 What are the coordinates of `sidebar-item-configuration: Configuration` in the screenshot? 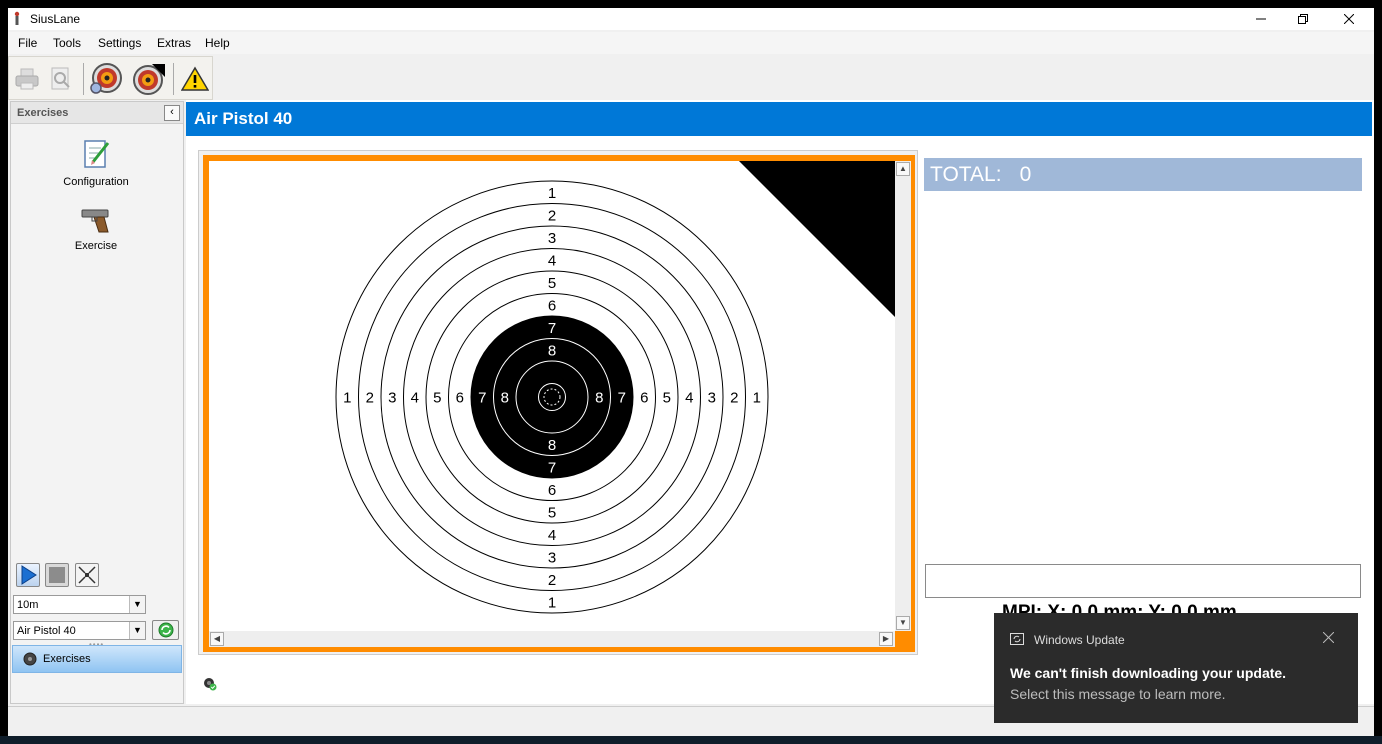 It's located at (96, 163).